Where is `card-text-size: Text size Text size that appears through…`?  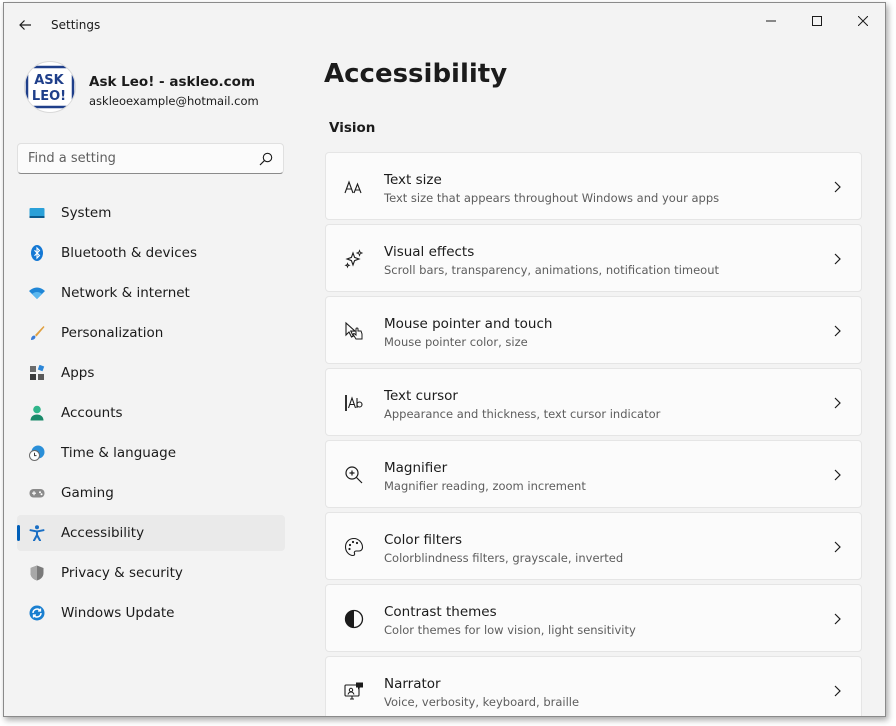
card-text-size: Text size Text size that appears through… is located at coordinates (593, 186).